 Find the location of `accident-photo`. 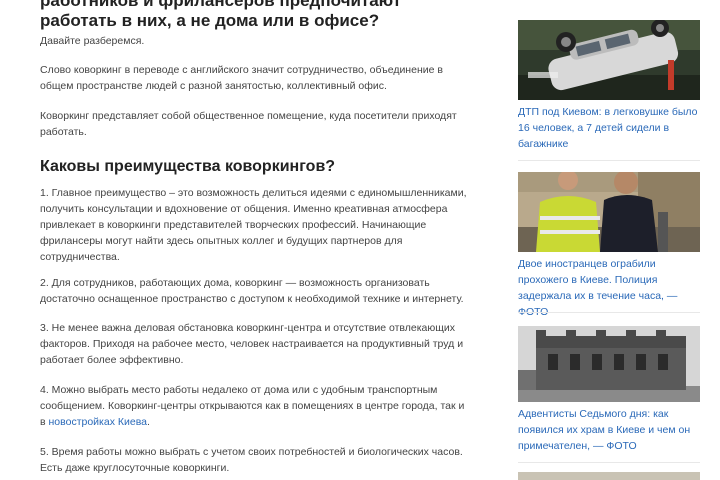

accident-photo is located at coordinates (609, 60).